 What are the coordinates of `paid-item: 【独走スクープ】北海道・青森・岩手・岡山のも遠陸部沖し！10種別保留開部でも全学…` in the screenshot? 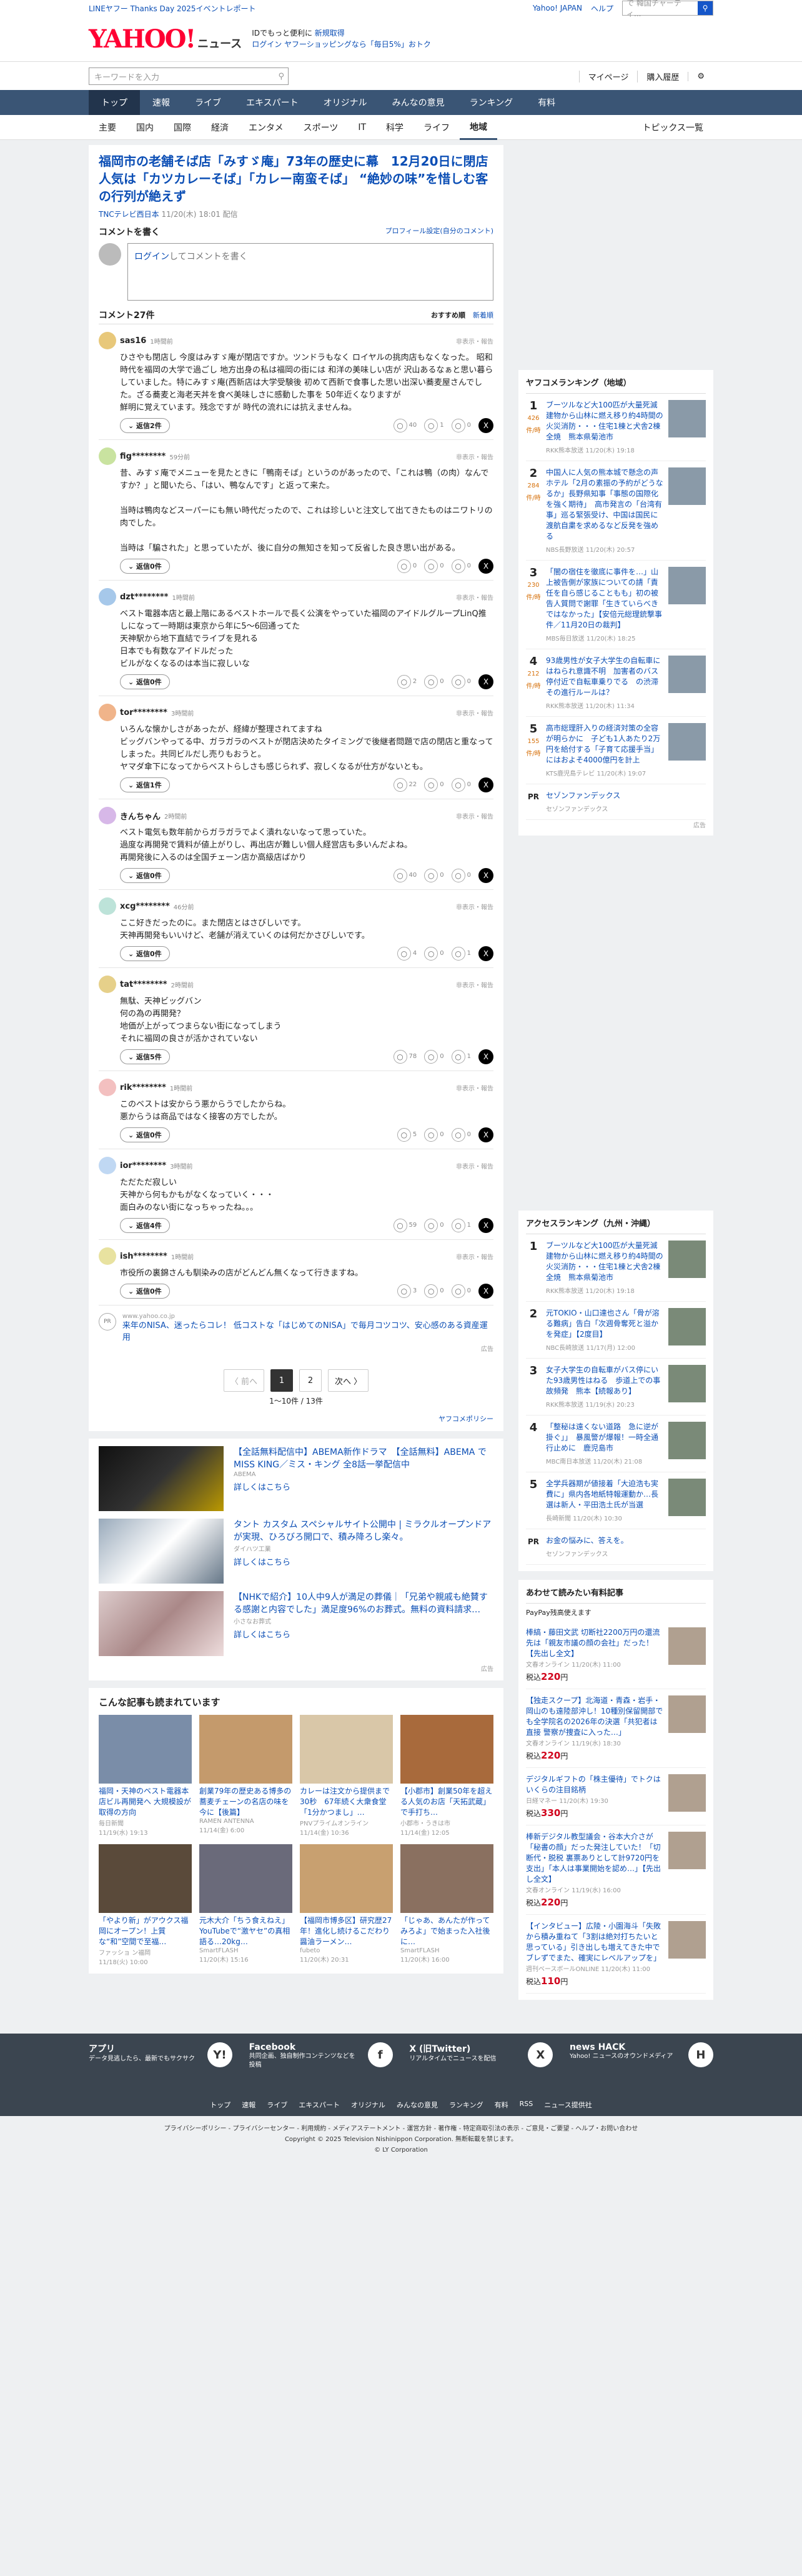 It's located at (616, 1728).